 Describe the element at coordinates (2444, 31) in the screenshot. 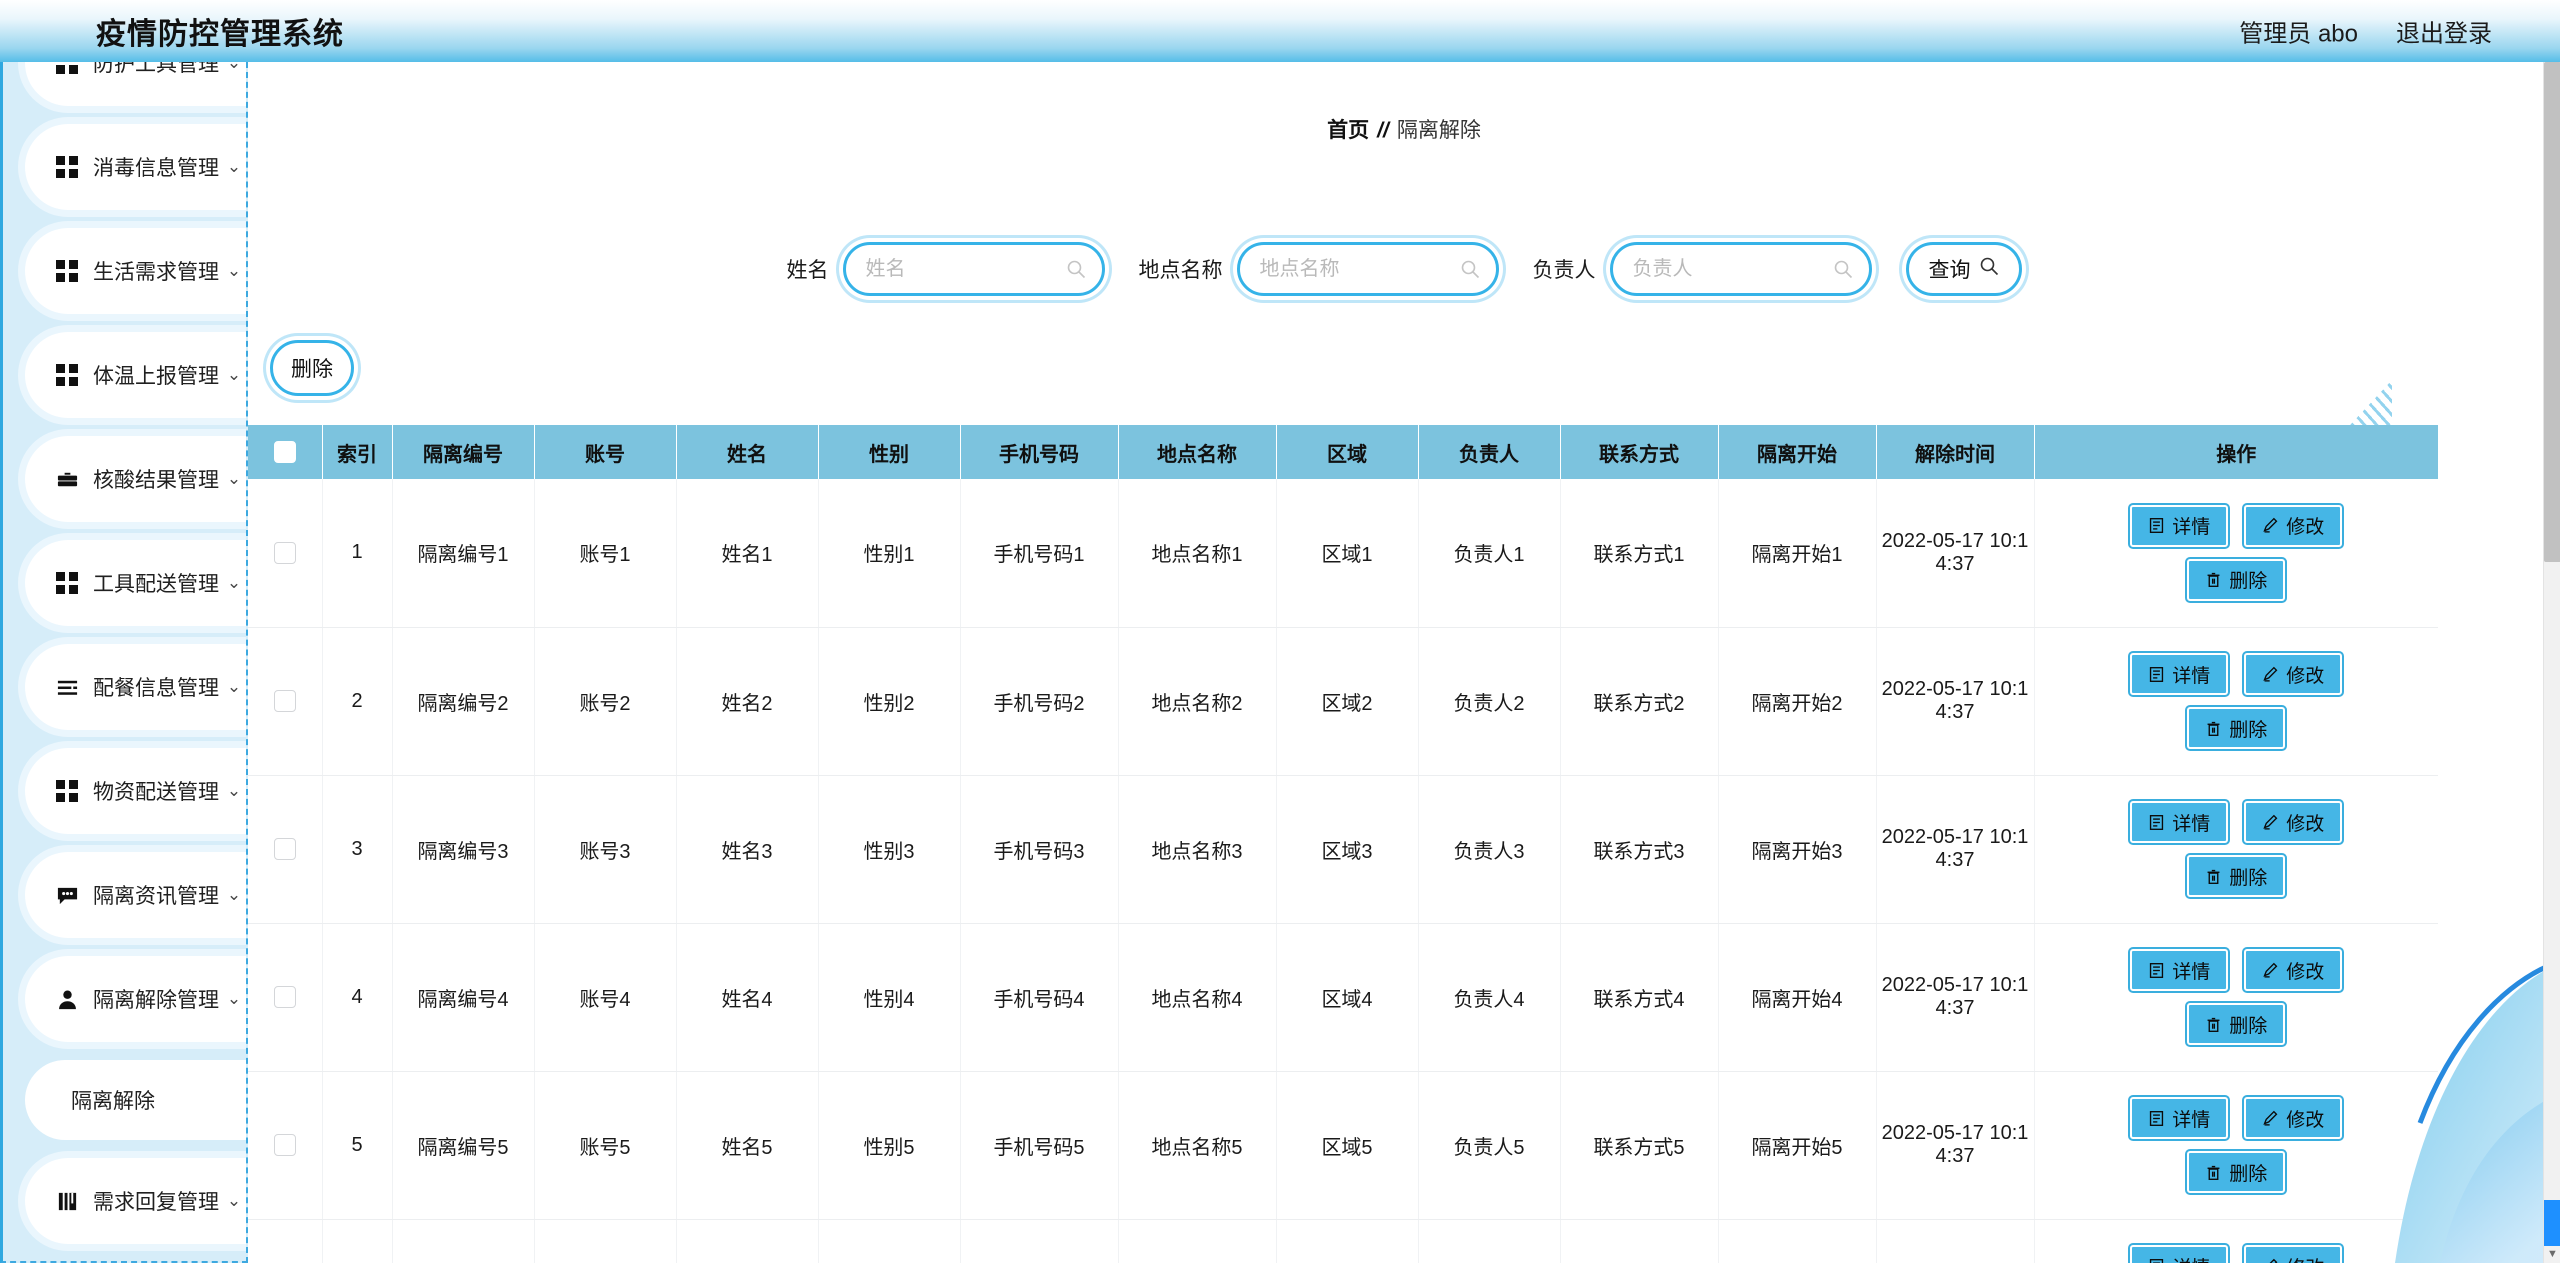

I see `logout-link: 退出登录` at that location.